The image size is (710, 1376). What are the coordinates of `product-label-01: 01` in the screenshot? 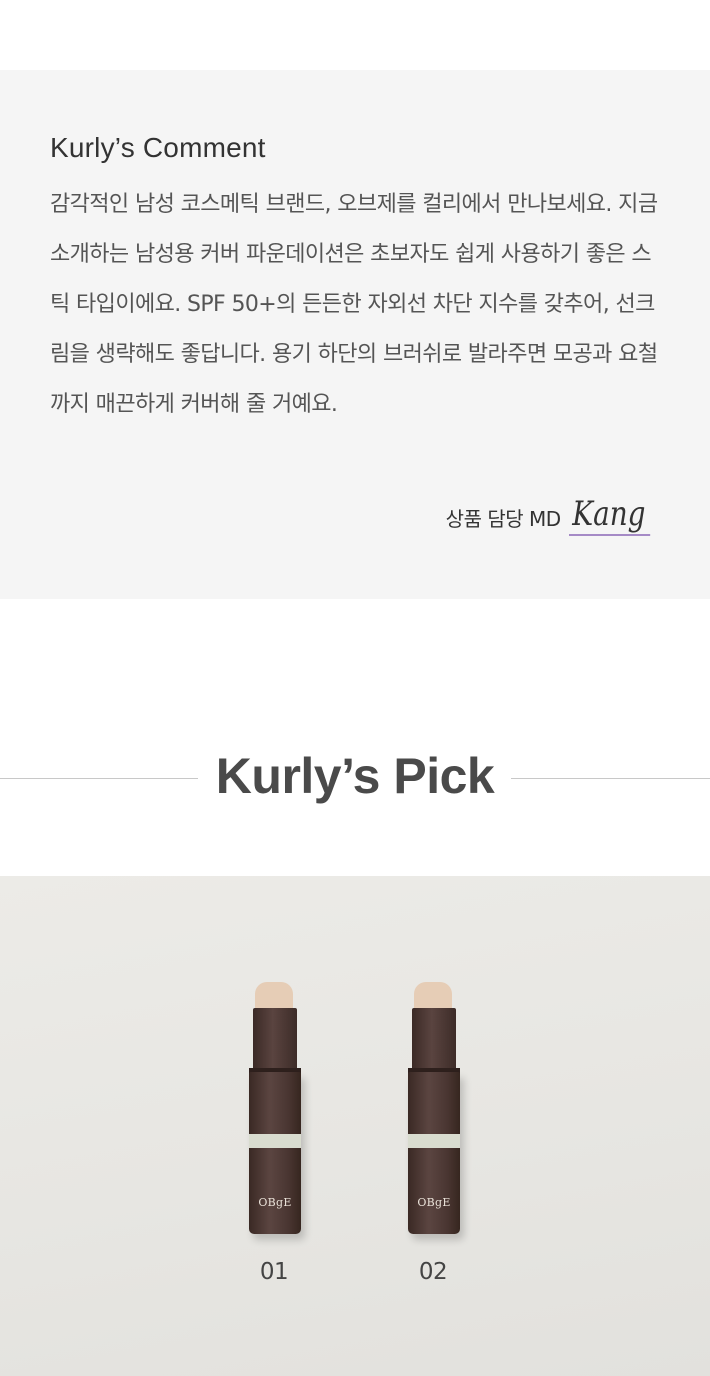 It's located at (274, 1272).